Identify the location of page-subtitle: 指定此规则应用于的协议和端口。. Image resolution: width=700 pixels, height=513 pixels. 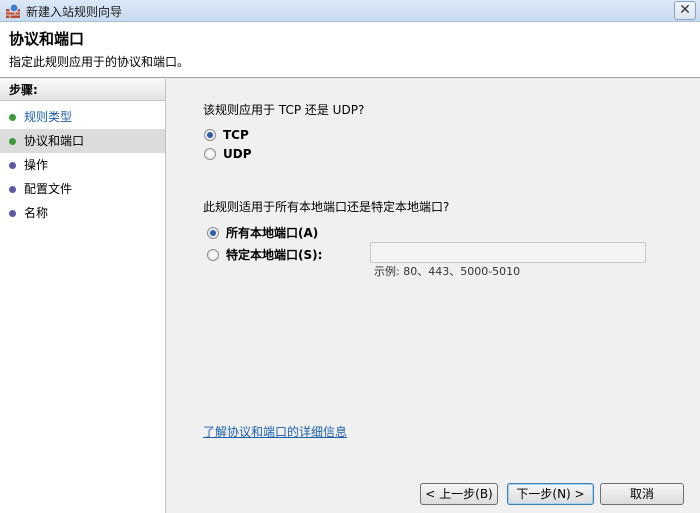
(99, 62).